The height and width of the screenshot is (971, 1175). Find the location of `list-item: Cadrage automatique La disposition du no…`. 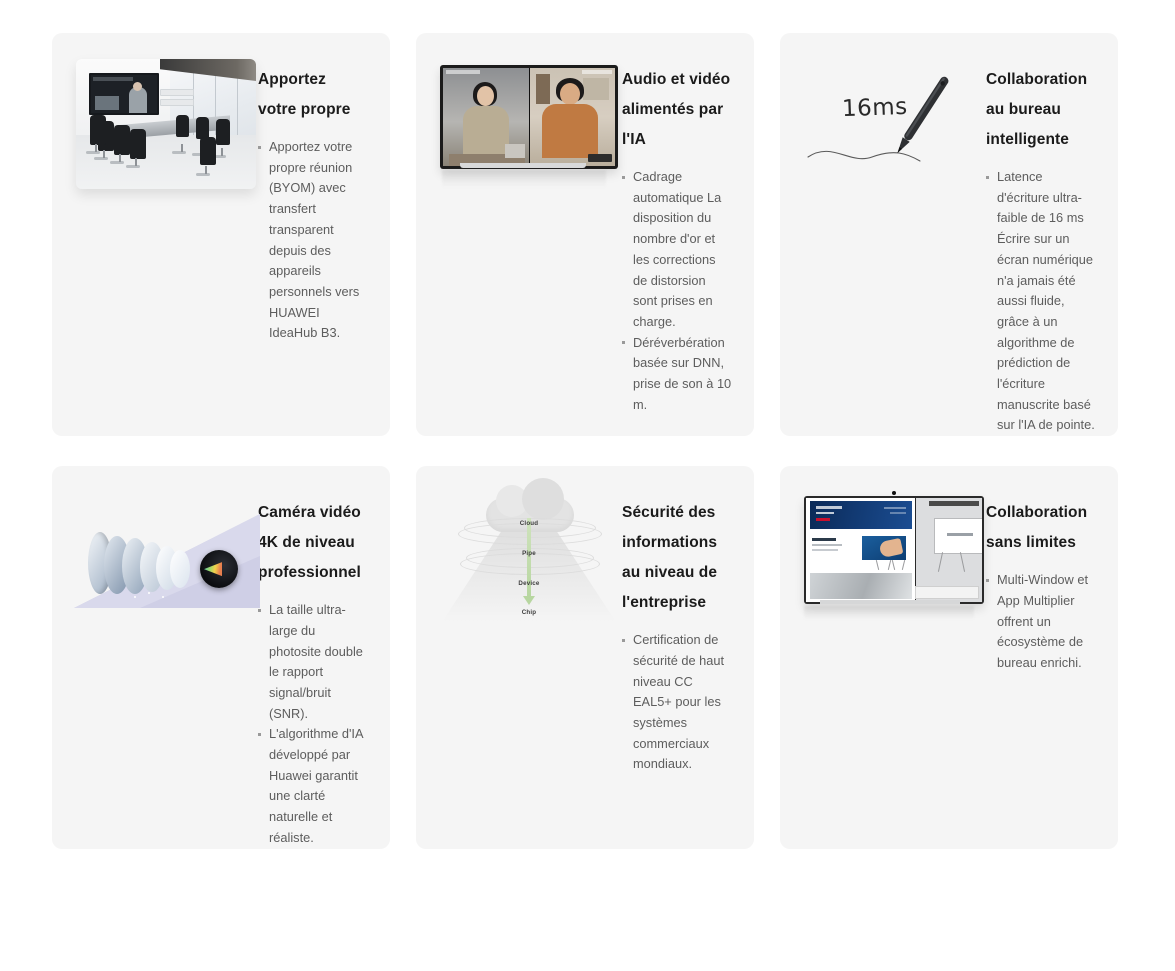

list-item: Cadrage automatique La disposition du no… is located at coordinates (677, 250).